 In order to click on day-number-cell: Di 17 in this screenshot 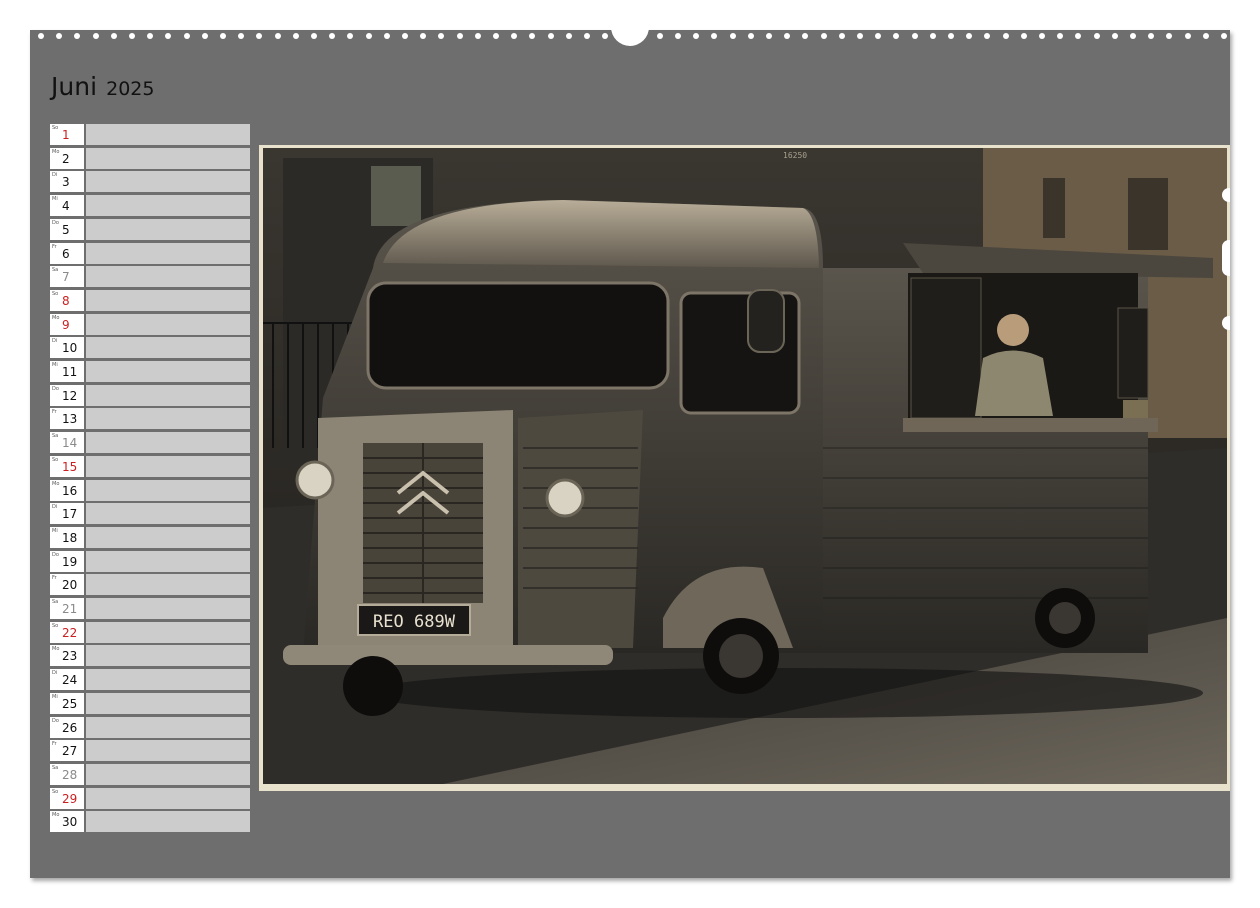, I will do `click(67, 514)`.